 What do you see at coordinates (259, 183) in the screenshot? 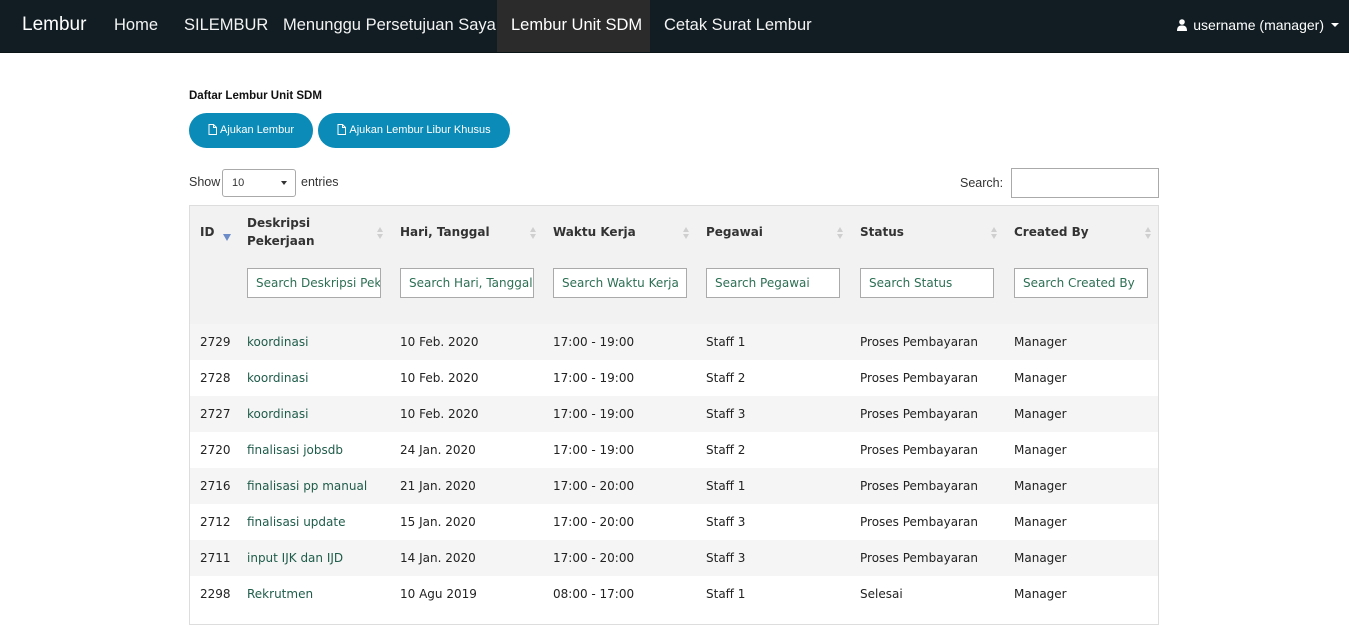
I see `page-length-select: 10` at bounding box center [259, 183].